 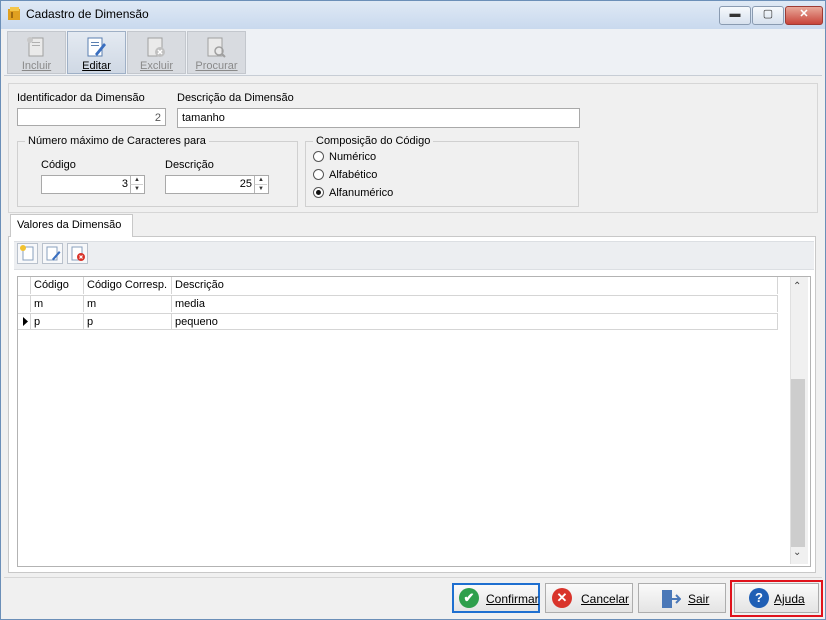 What do you see at coordinates (353, 175) in the screenshot?
I see `option-alfabetico-label: Alfabético` at bounding box center [353, 175].